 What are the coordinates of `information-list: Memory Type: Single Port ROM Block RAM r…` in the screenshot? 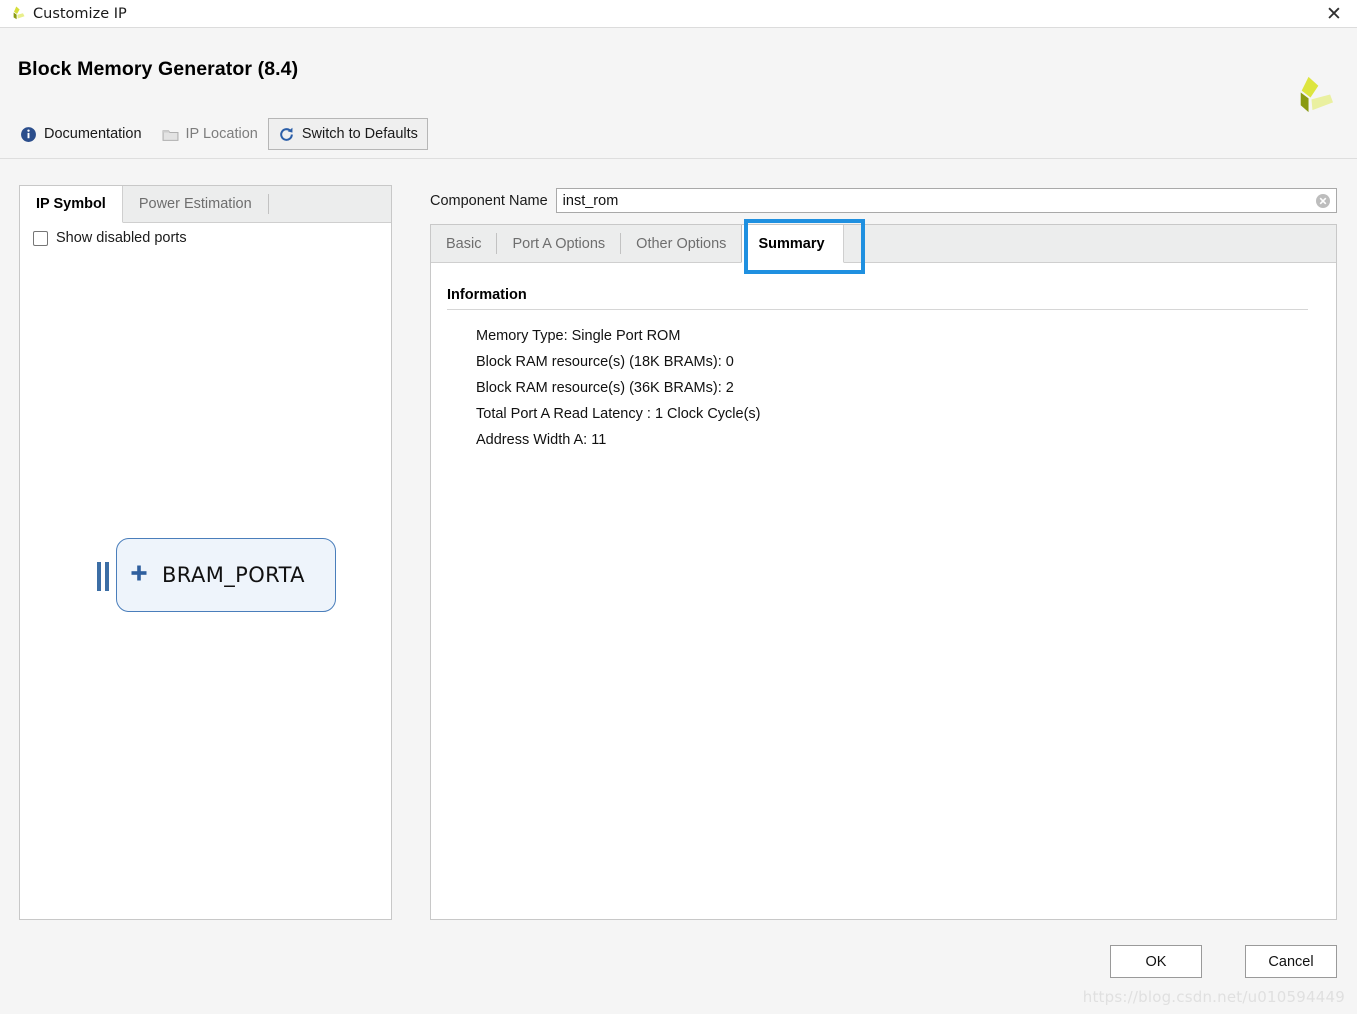 It's located at (877, 388).